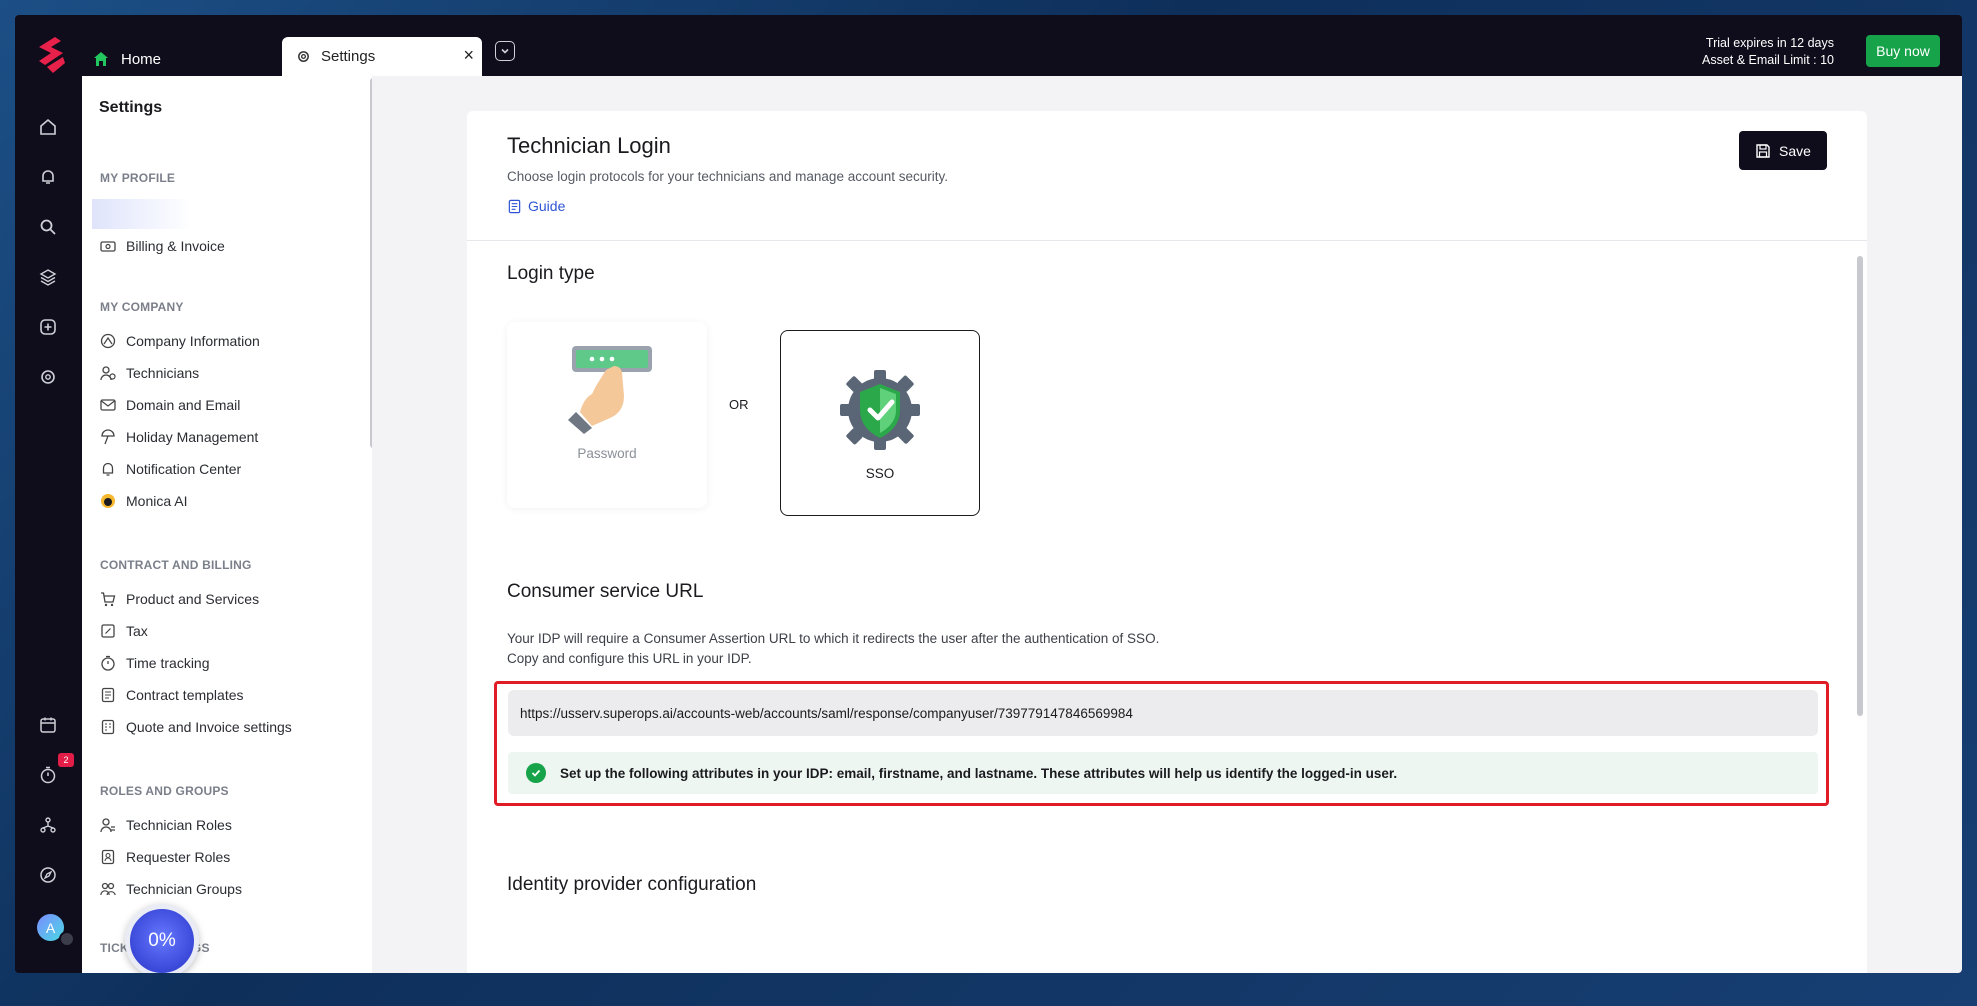 This screenshot has height=1006, width=1977. Describe the element at coordinates (880, 410) in the screenshot. I see `sso-shield-gear-icon` at that location.